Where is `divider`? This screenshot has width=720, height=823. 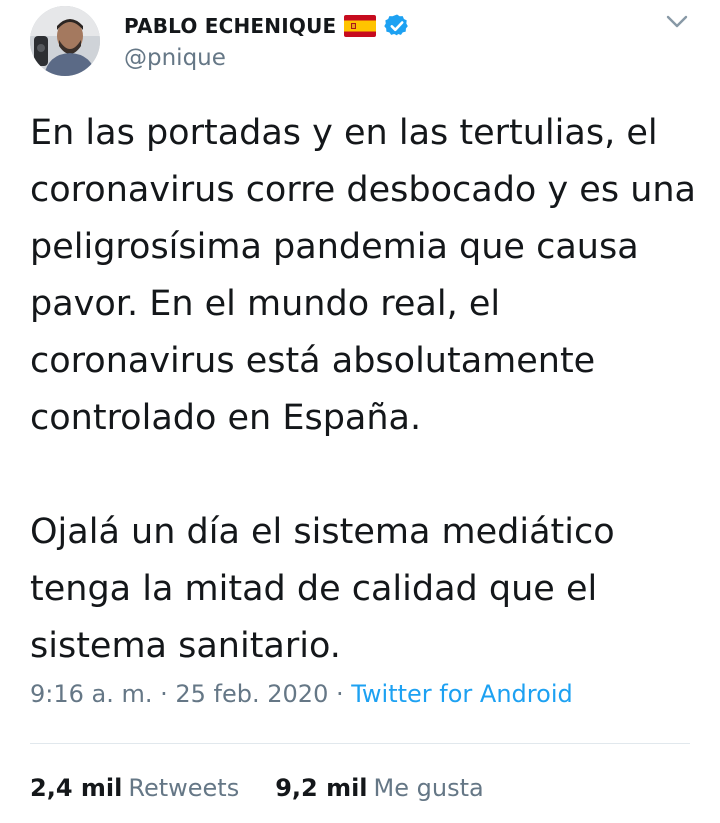 divider is located at coordinates (360, 743).